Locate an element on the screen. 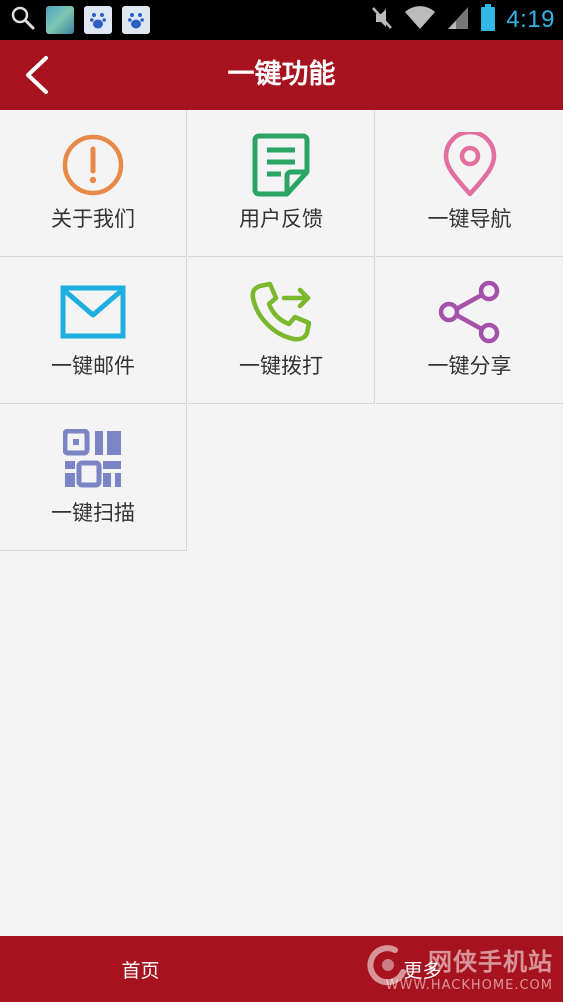 This screenshot has width=563, height=1002. share-icon is located at coordinates (470, 312).